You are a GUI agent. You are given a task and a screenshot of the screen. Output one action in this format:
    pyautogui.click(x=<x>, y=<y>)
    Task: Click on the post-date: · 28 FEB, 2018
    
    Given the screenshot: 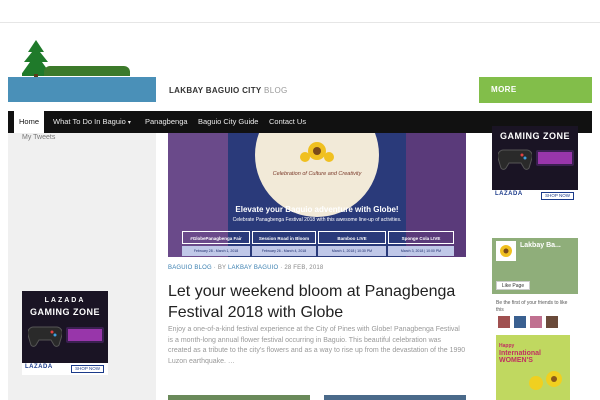 What is the action you would take?
    pyautogui.click(x=301, y=268)
    